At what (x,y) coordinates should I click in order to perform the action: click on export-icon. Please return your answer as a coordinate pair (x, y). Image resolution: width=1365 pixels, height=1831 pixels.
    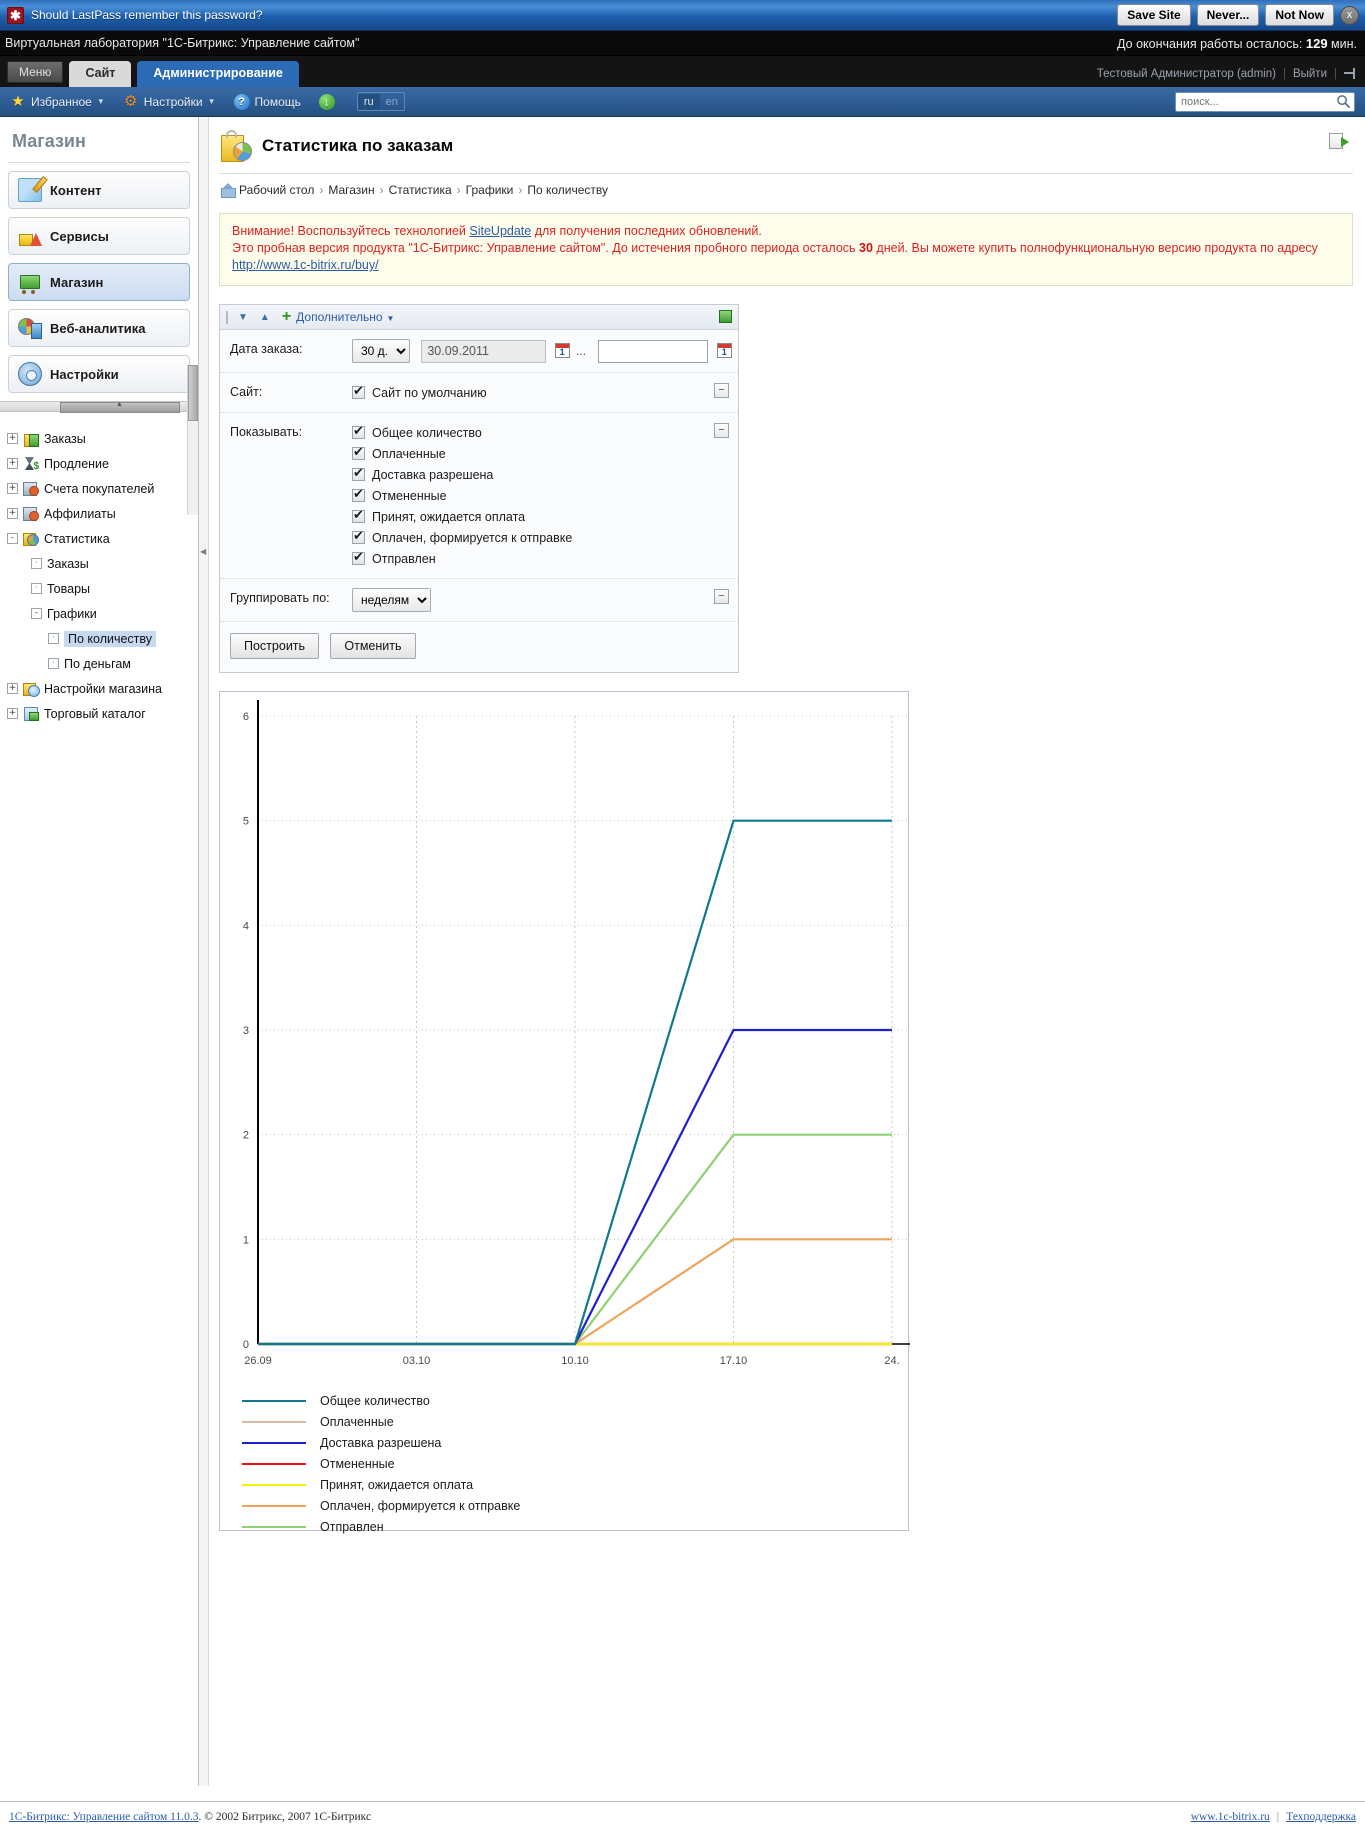
    Looking at the image, I should click on (1339, 142).